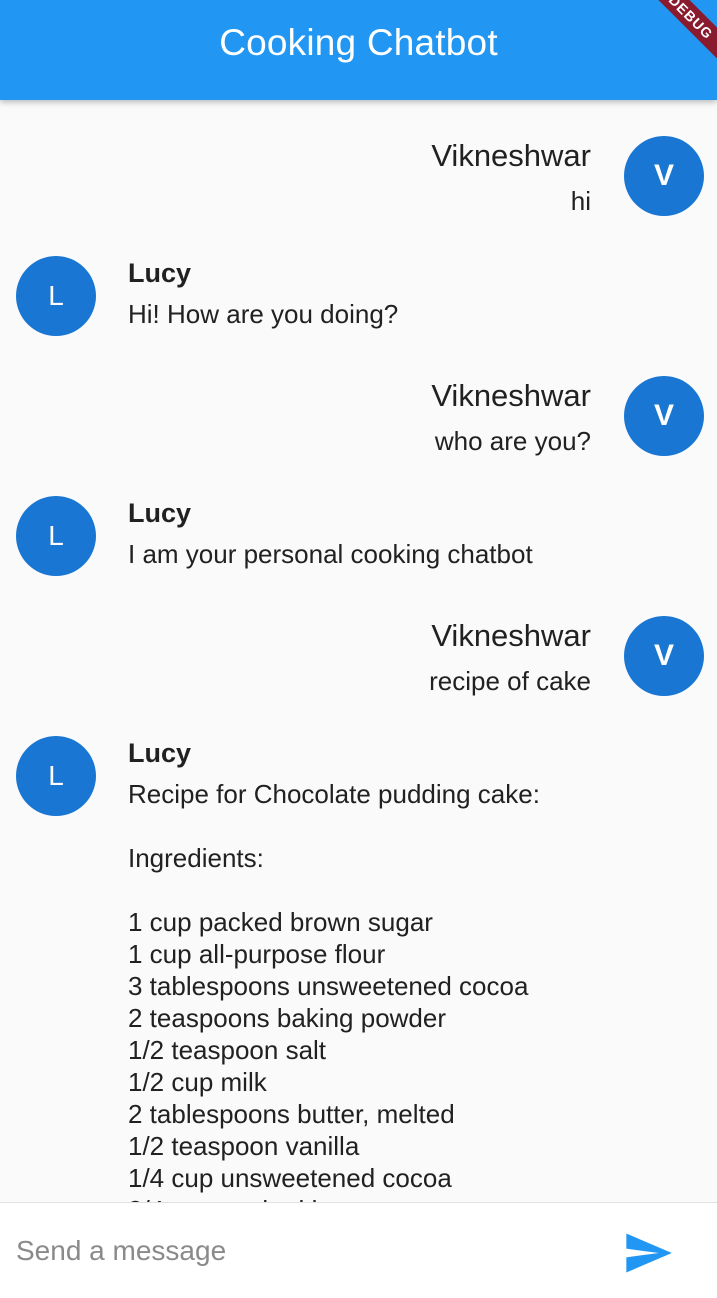  What do you see at coordinates (263, 314) in the screenshot?
I see `message-text: Hi! How are you doing?` at bounding box center [263, 314].